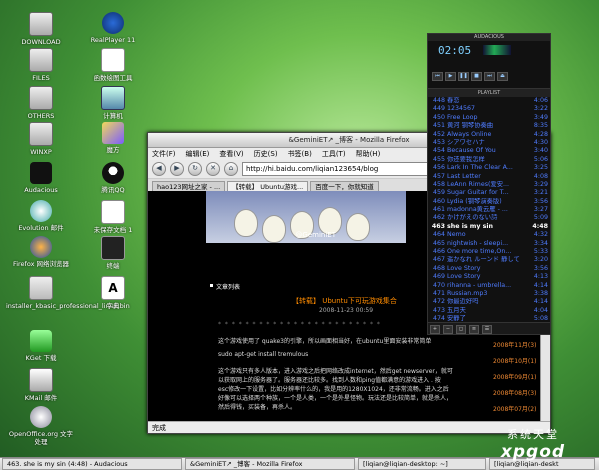 The height and width of the screenshot is (470, 599). What do you see at coordinates (334, 154) in the screenshot?
I see `menu-tools: 工具(T)` at bounding box center [334, 154].